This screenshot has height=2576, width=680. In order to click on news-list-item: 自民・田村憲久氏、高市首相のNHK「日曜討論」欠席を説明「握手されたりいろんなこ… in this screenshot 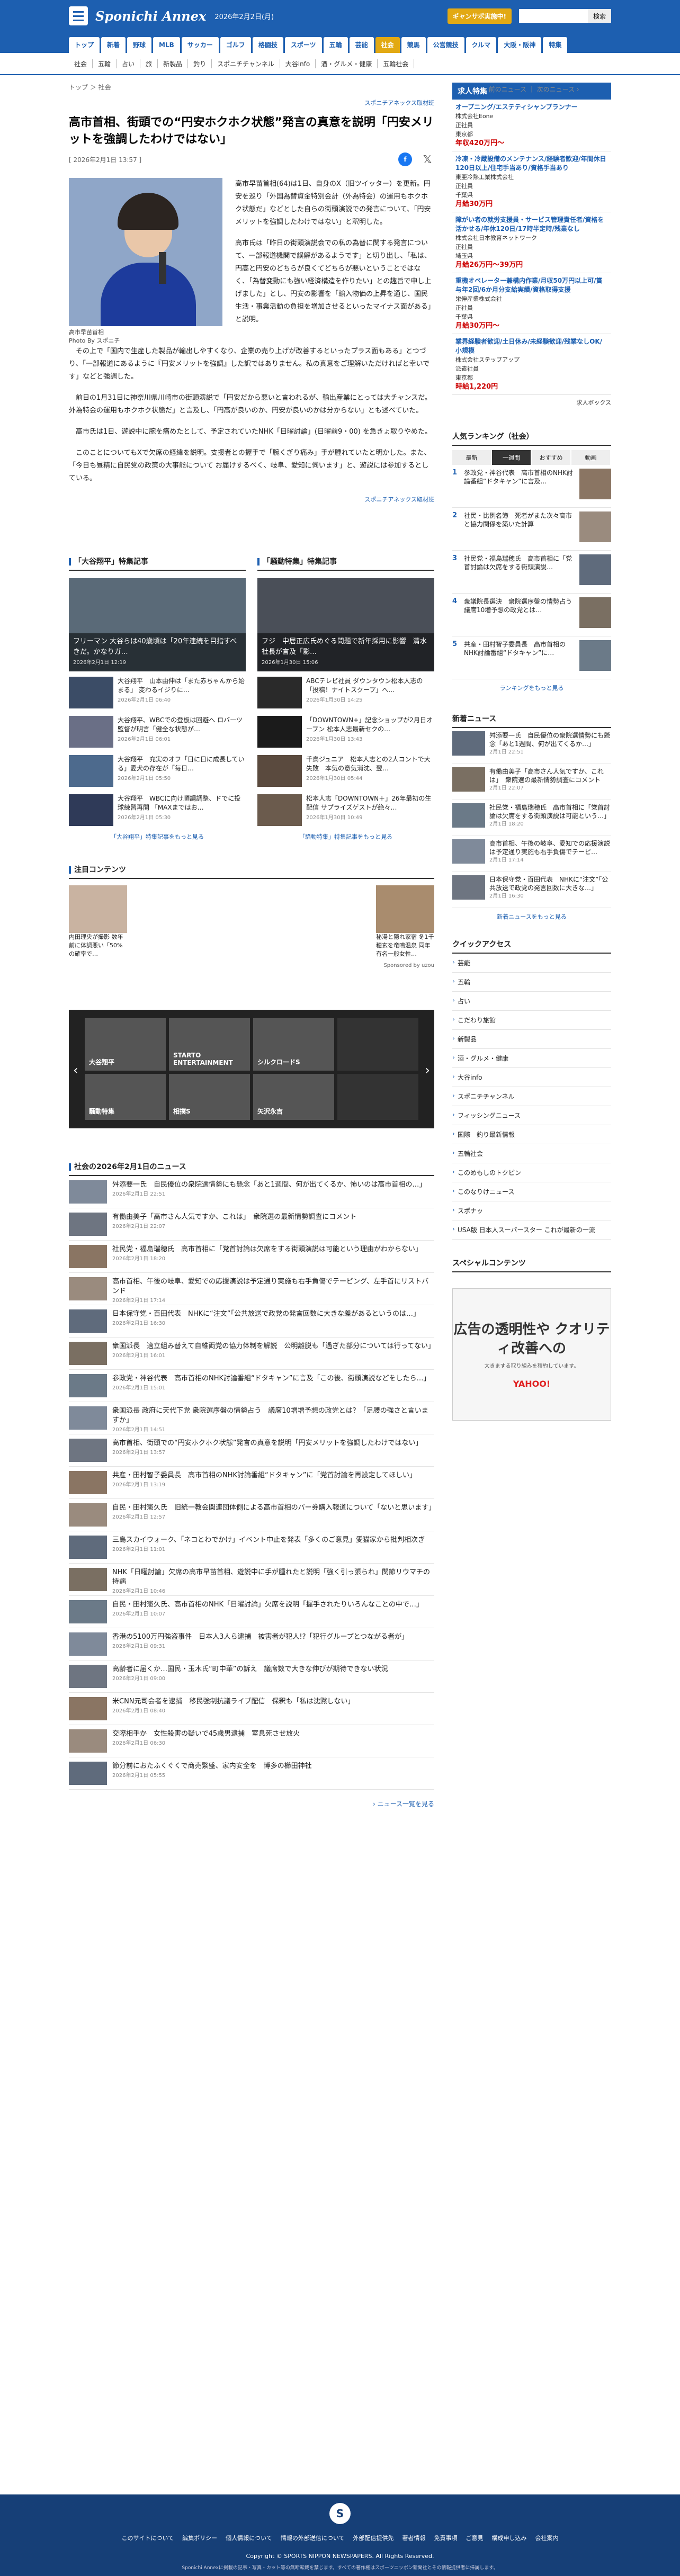, I will do `click(251, 1612)`.